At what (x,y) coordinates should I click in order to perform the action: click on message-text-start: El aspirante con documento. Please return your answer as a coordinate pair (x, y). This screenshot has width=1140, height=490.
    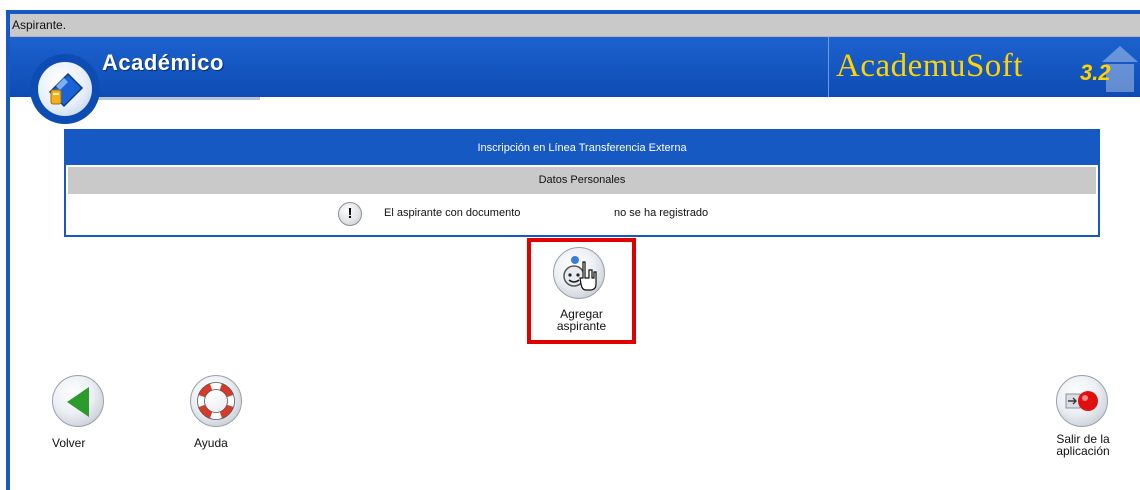
    Looking at the image, I should click on (452, 213).